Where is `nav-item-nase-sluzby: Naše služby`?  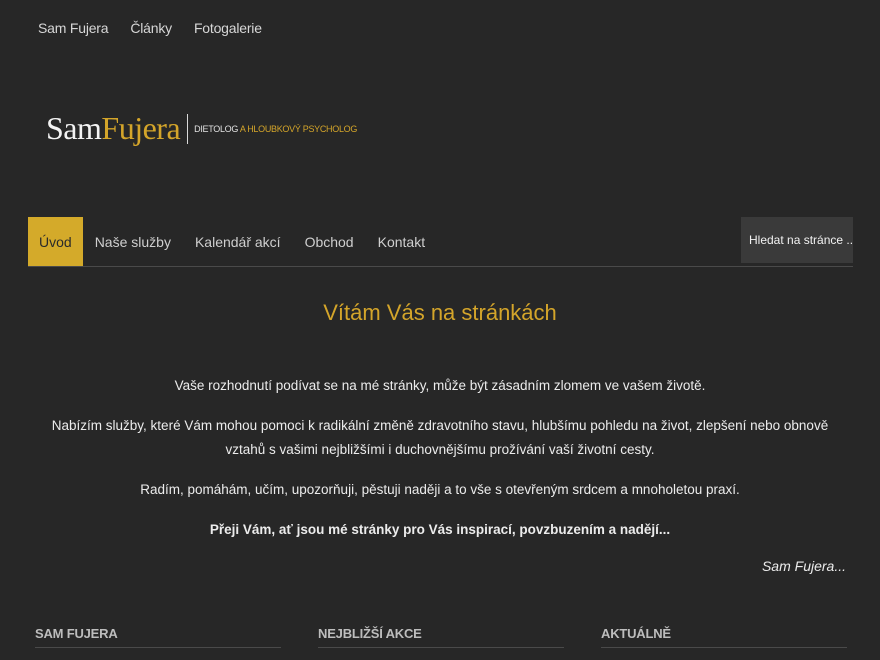
nav-item-nase-sluzby: Naše služby is located at coordinates (133, 241).